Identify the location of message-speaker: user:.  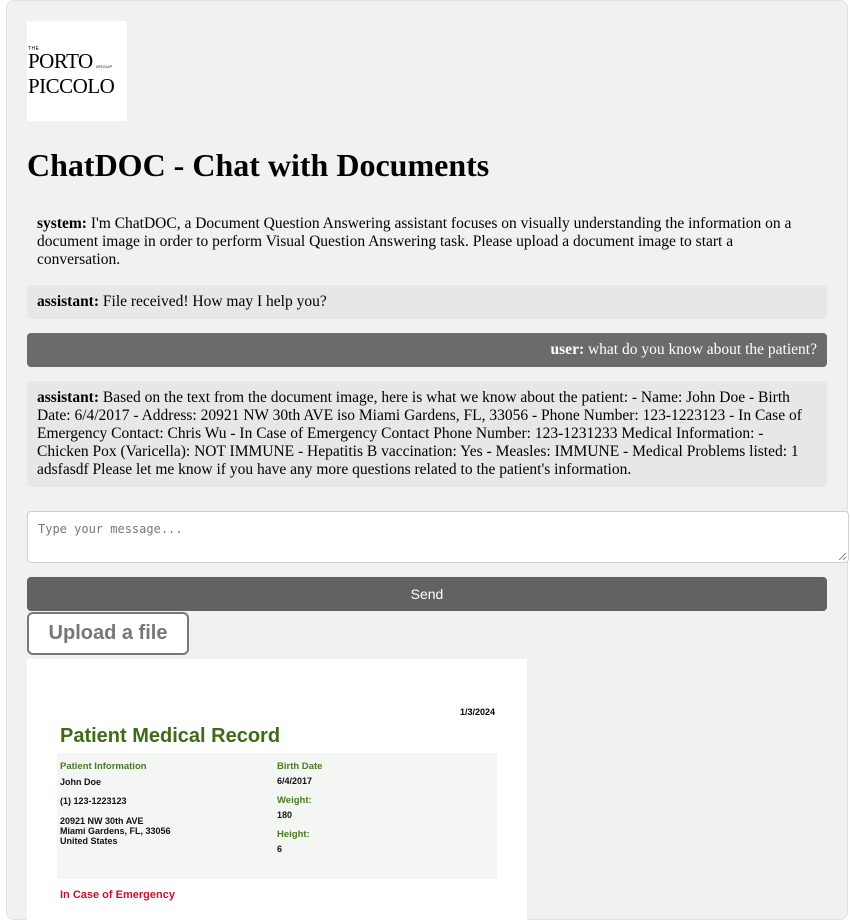
(567, 349).